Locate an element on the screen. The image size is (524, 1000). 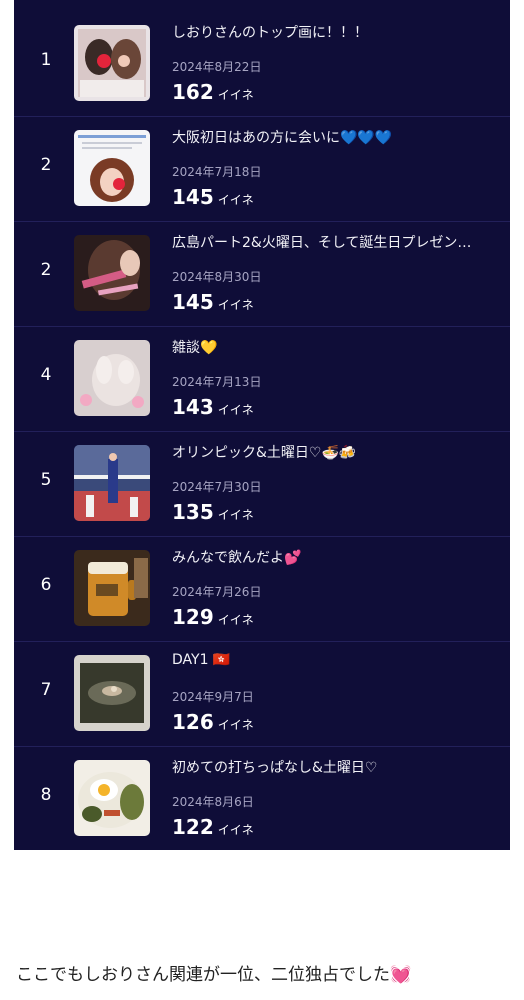
heart-icon: 💓 is located at coordinates (401, 975).